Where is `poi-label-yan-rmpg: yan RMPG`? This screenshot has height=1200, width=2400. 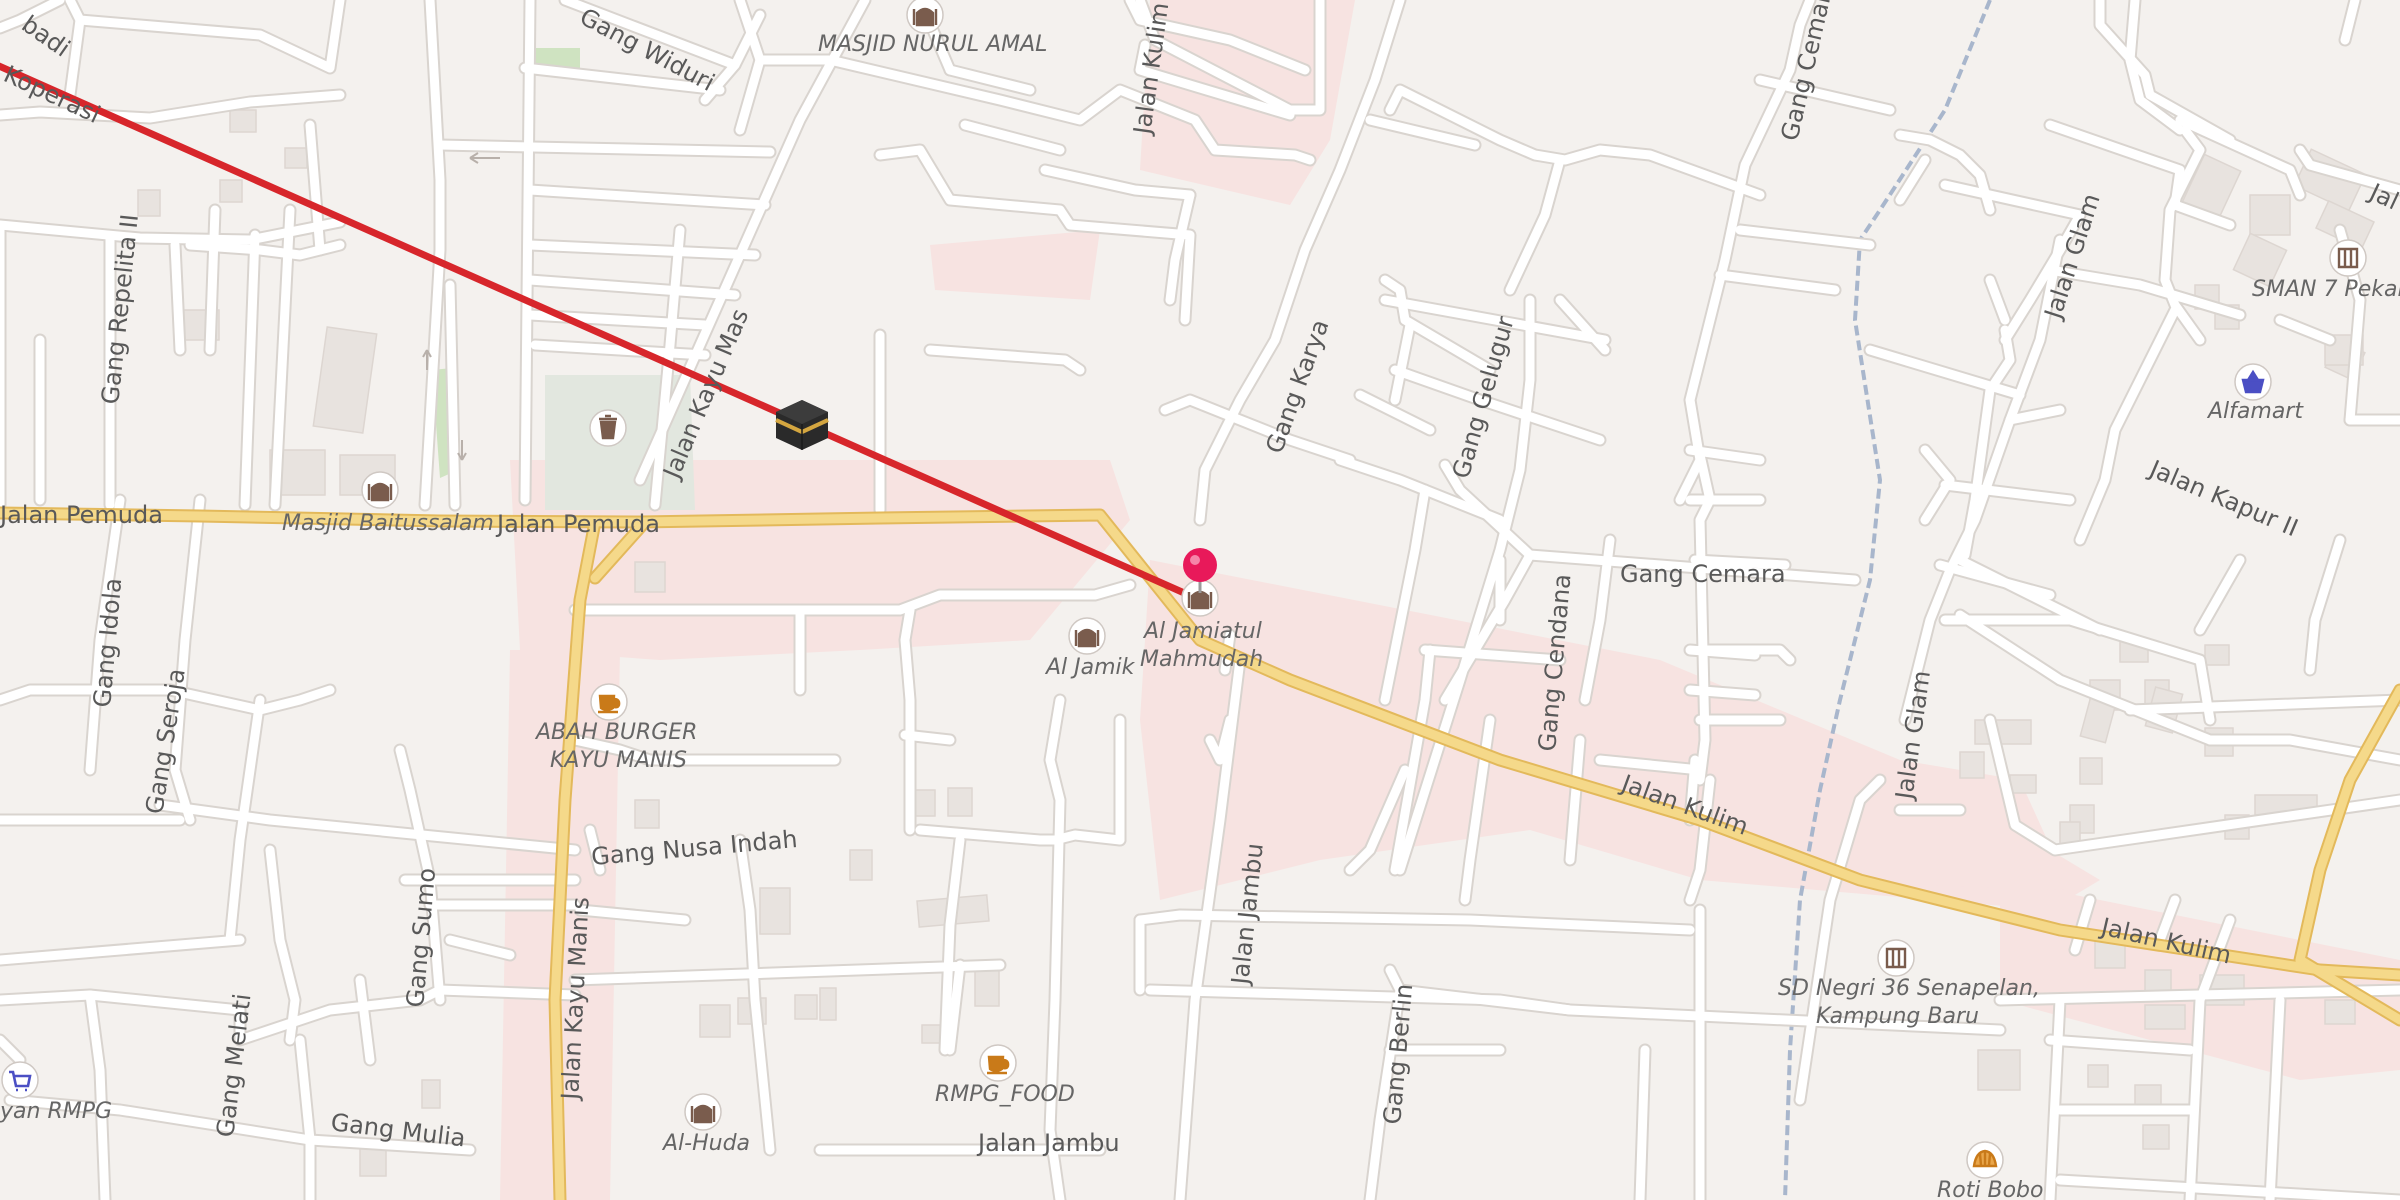
poi-label-yan-rmpg: yan RMPG is located at coordinates (56, 1111).